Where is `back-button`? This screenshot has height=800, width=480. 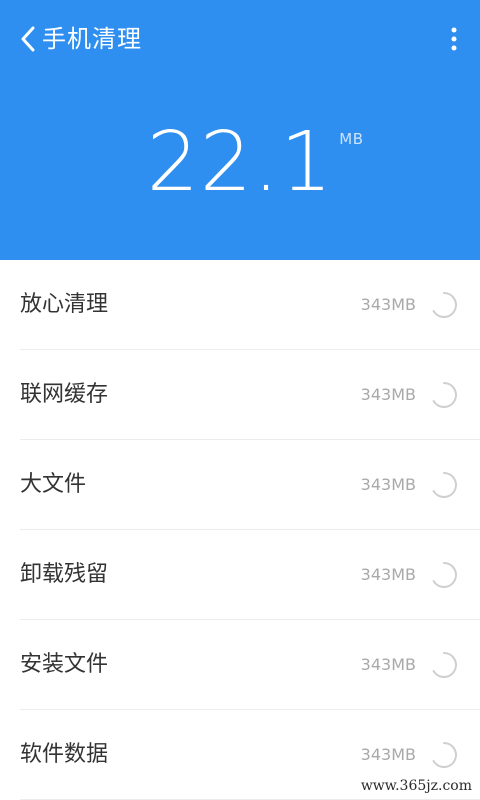
back-button is located at coordinates (28, 39).